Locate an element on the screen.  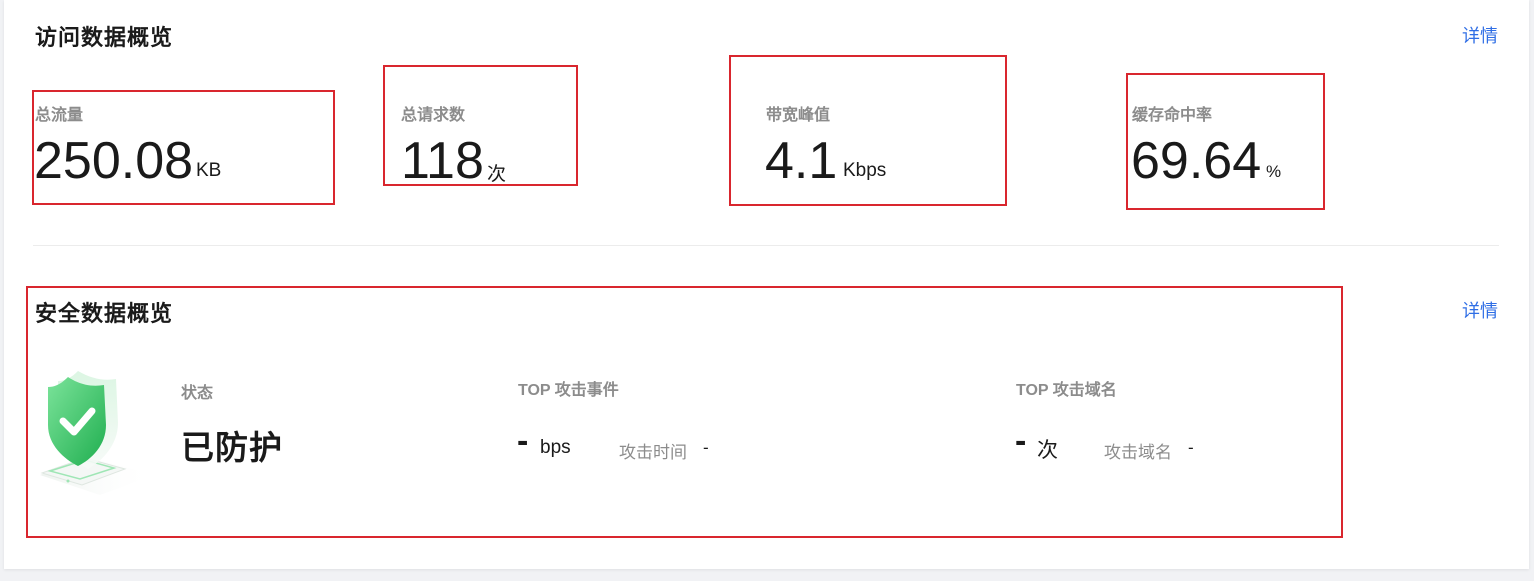
top-attack-domain-label: TOP 攻击域名 is located at coordinates (1066, 390).